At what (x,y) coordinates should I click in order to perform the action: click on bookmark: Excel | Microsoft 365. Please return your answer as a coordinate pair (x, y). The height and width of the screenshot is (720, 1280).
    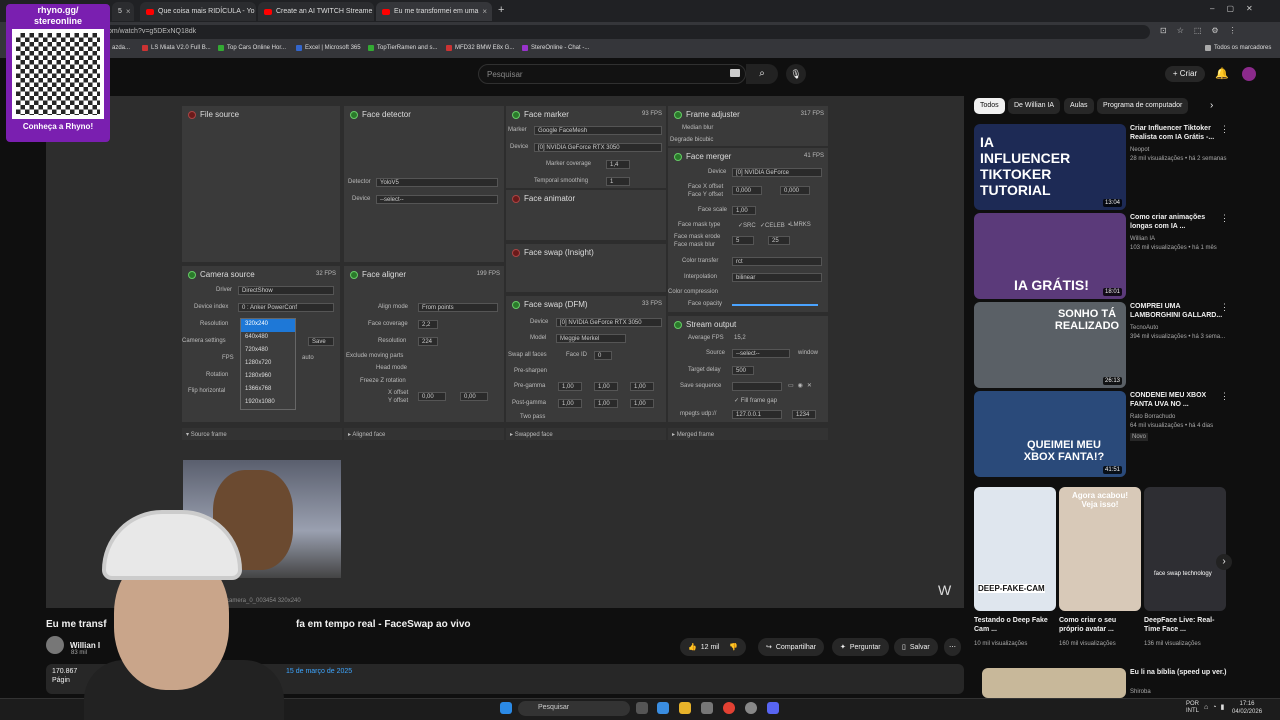
    Looking at the image, I should click on (328, 48).